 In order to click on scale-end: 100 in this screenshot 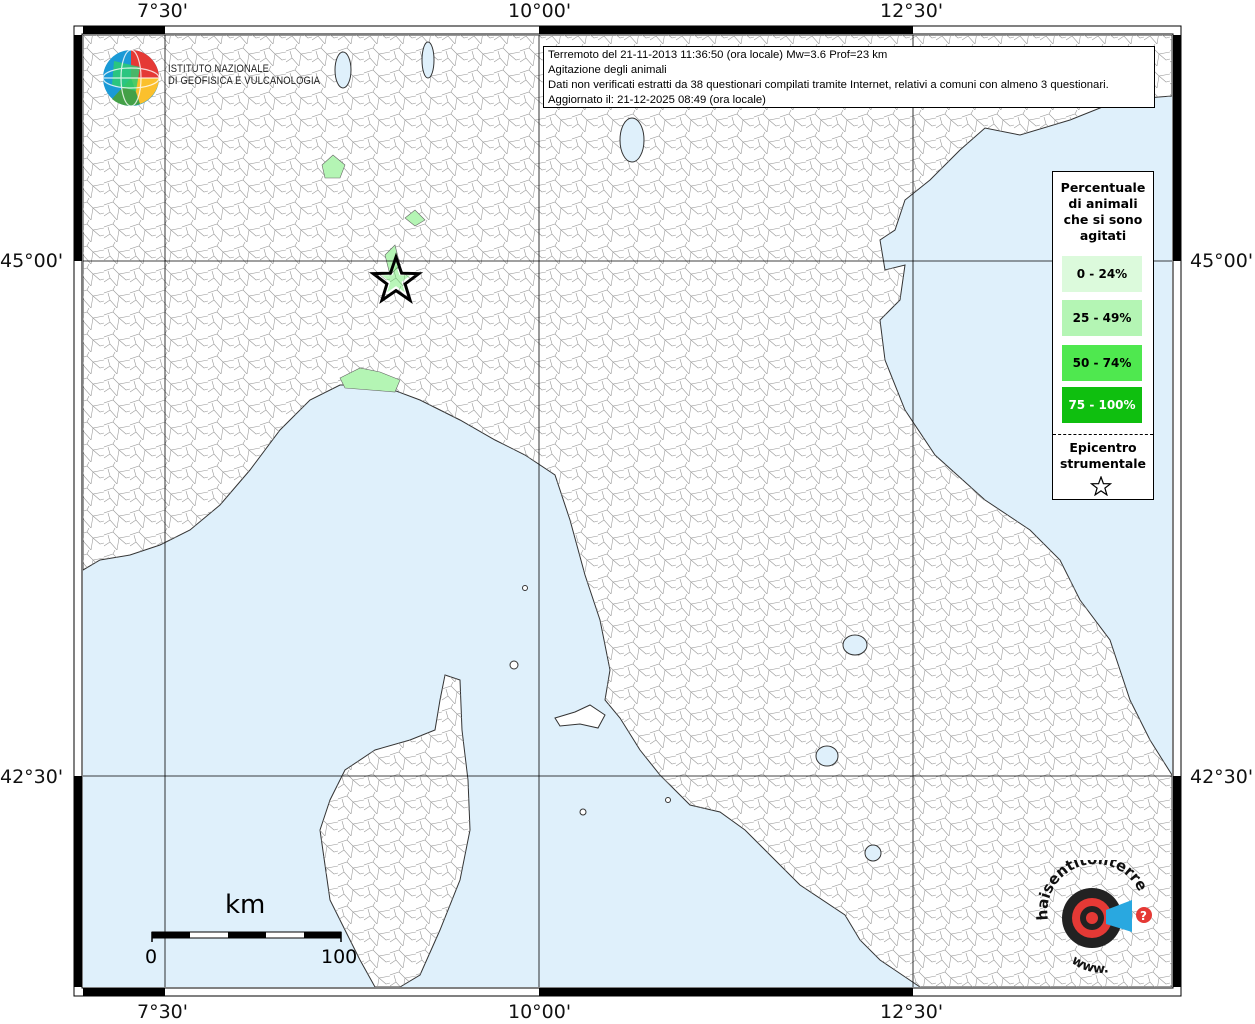, I will do `click(339, 957)`.